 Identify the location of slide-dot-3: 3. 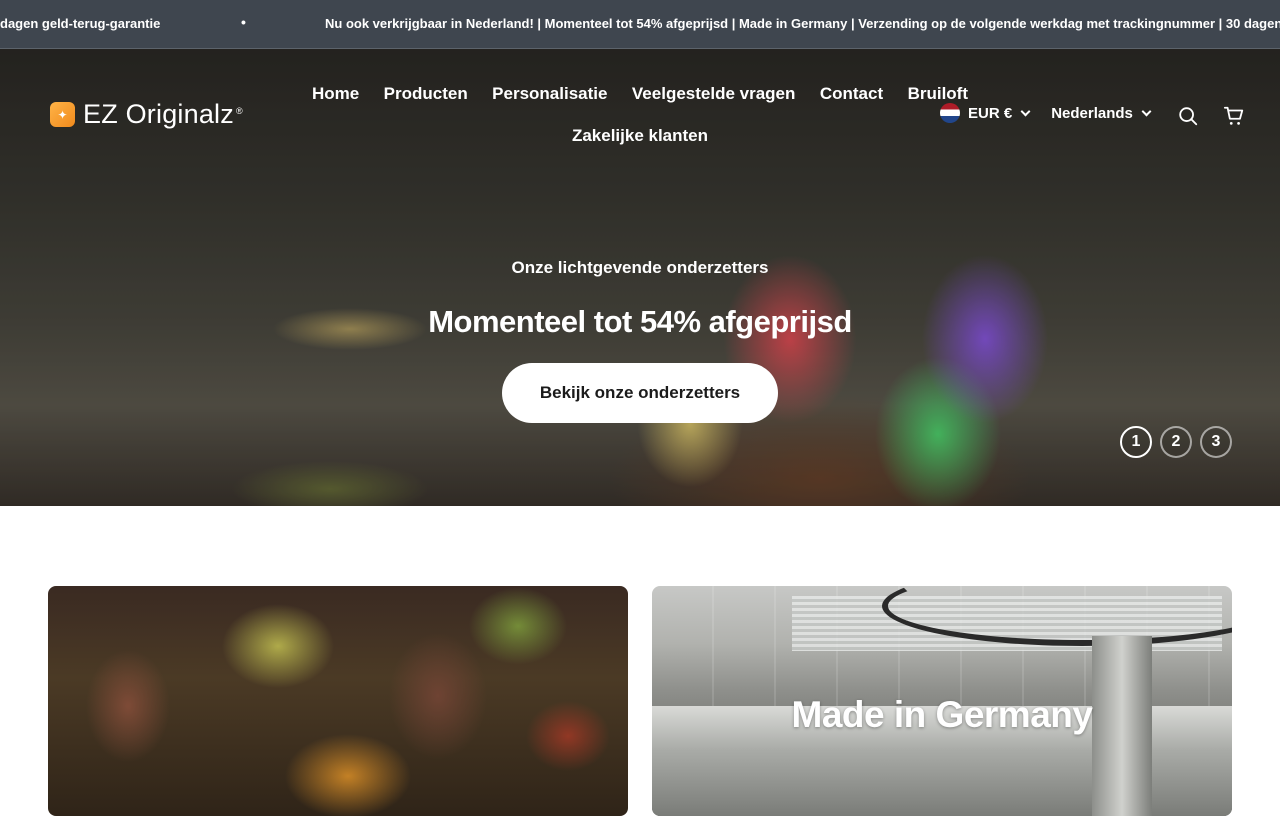
(1216, 442).